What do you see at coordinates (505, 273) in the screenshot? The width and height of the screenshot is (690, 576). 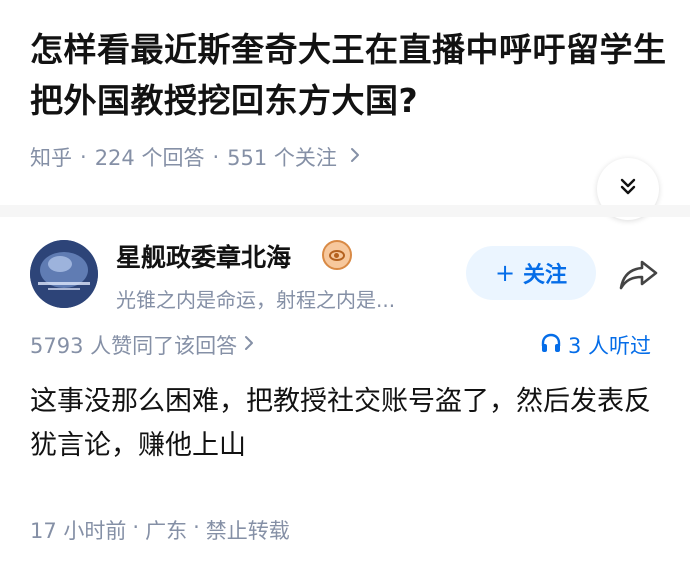 I see `plus-icon: +` at bounding box center [505, 273].